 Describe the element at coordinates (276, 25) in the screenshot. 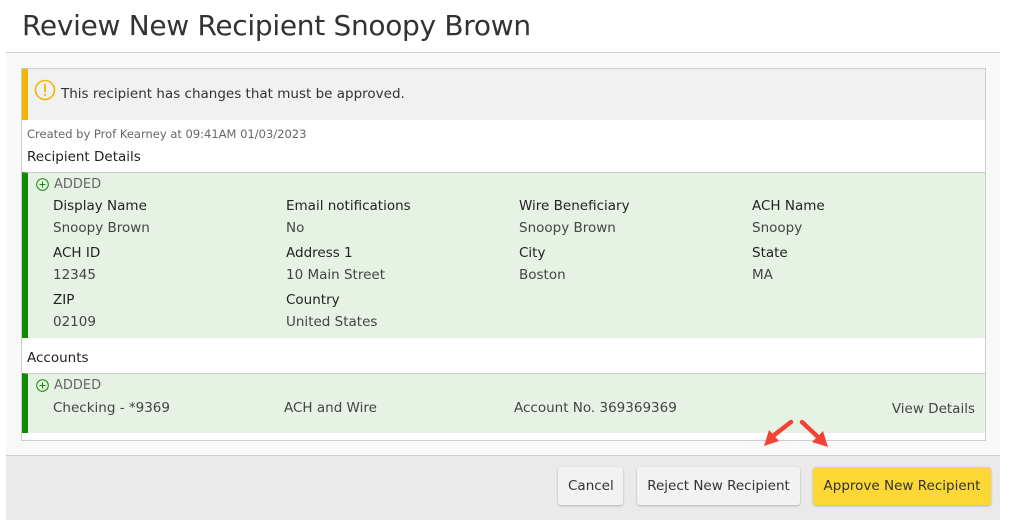

I see `page-title: Review New Recipient Snoopy Brown` at that location.